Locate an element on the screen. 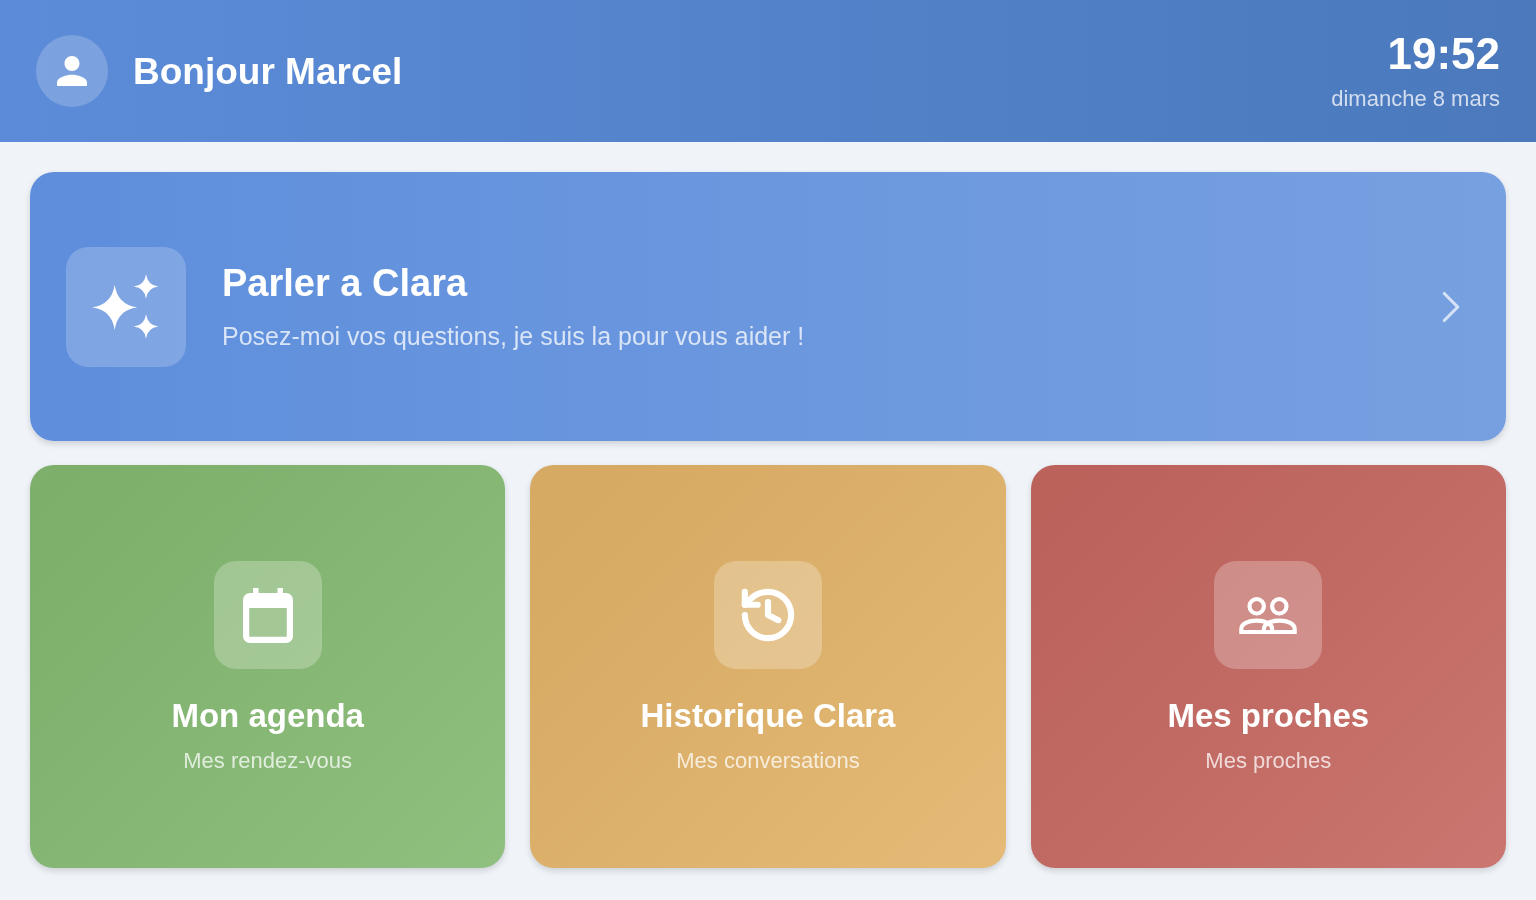 The width and height of the screenshot is (1536, 900). menu-card: Mes proches Mes proches is located at coordinates (1268, 666).